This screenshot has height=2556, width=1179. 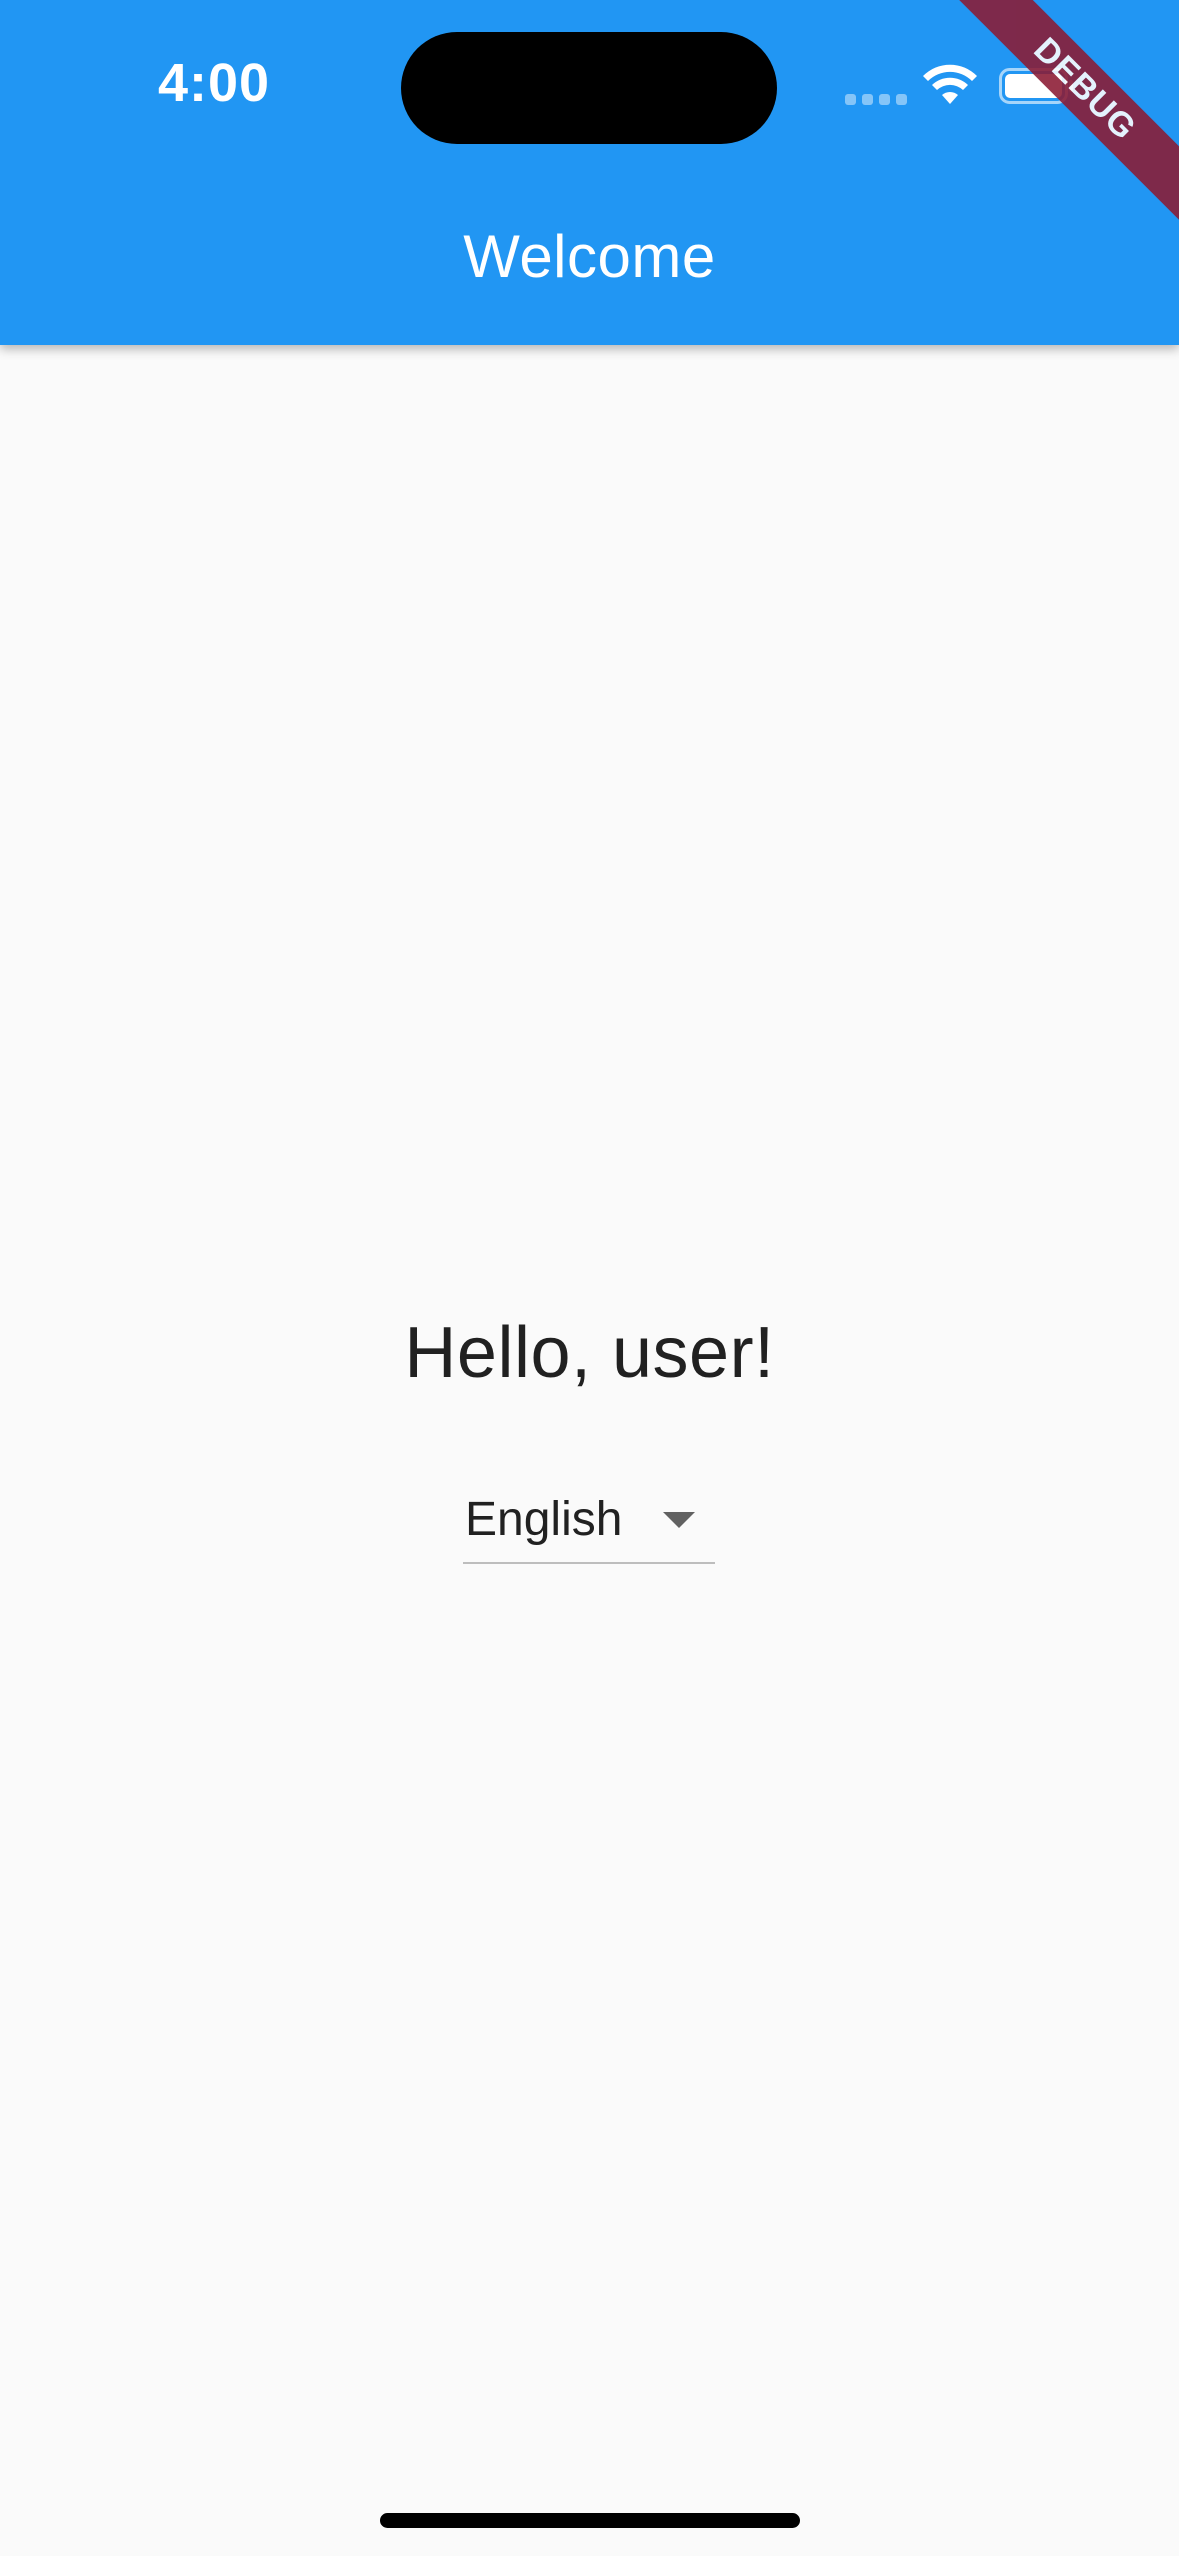 I want to click on dropdown-arrow-icon, so click(x=679, y=1520).